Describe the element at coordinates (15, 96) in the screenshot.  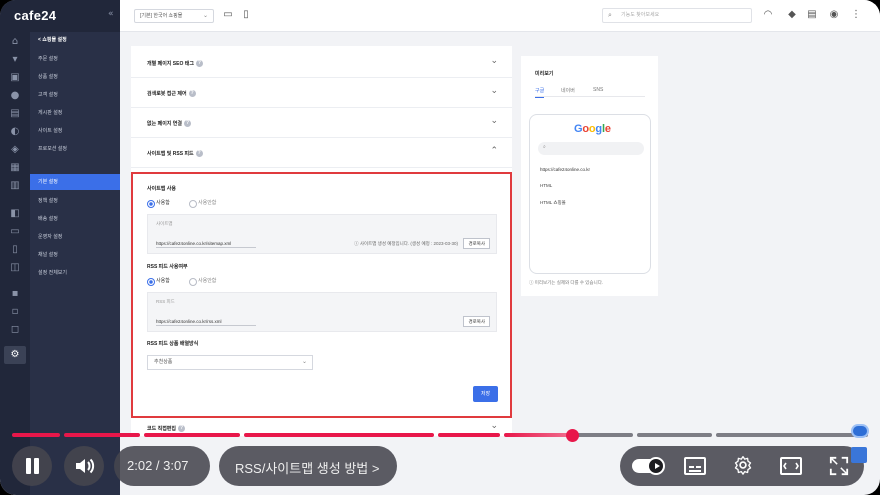
I see `user-icon: ●` at that location.